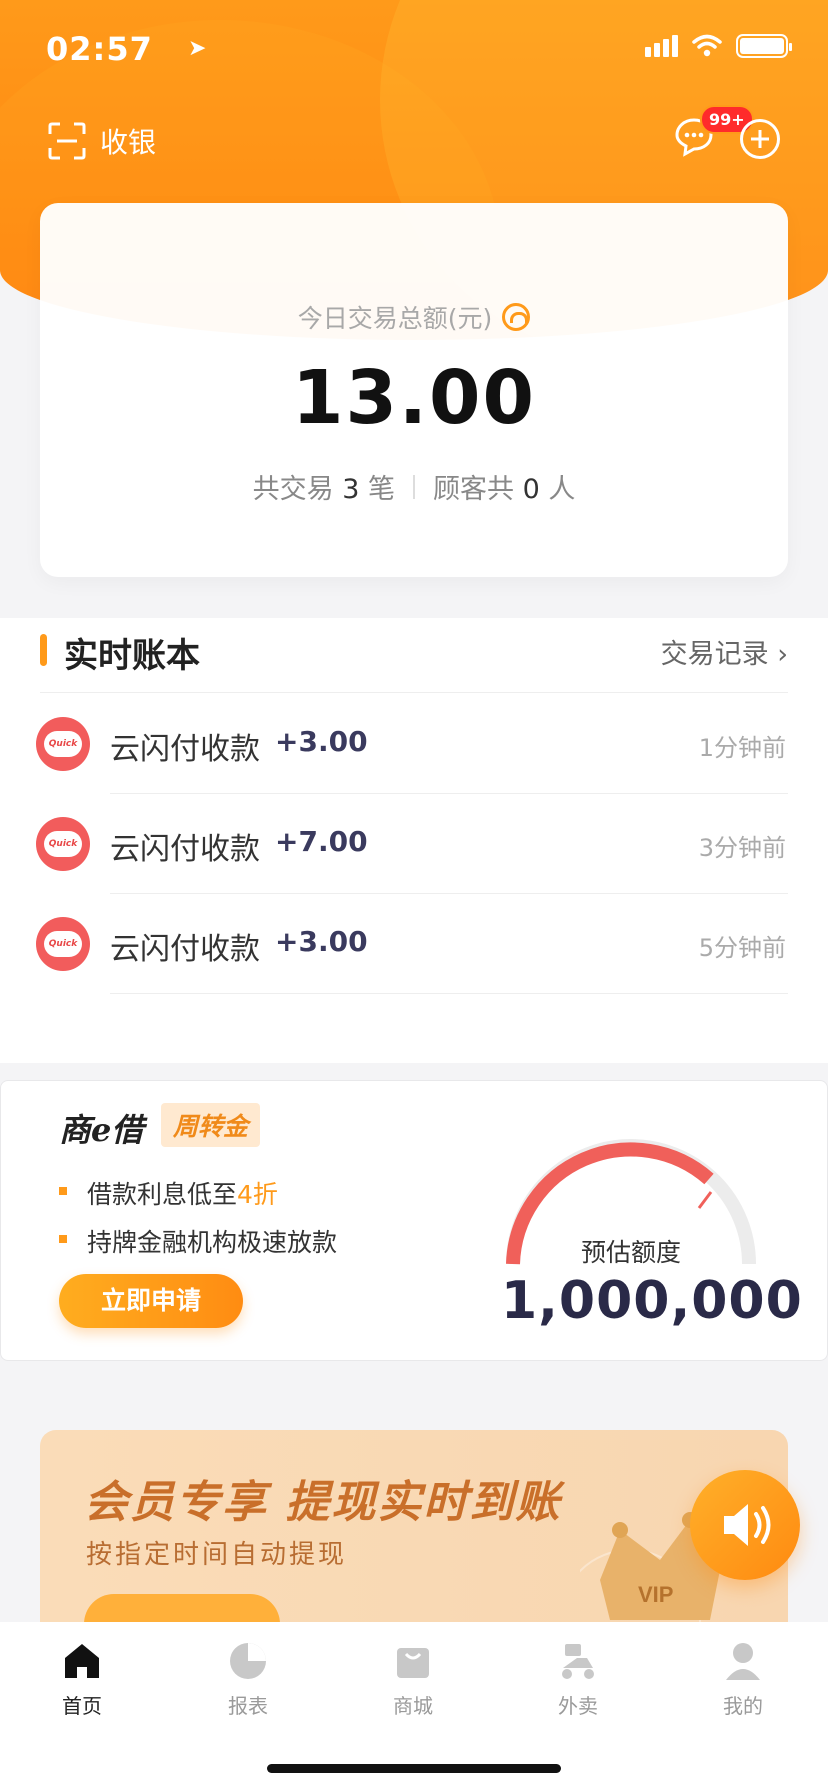 Image resolution: width=828 pixels, height=1792 pixels. Describe the element at coordinates (764, 46) in the screenshot. I see `battery-icon` at that location.